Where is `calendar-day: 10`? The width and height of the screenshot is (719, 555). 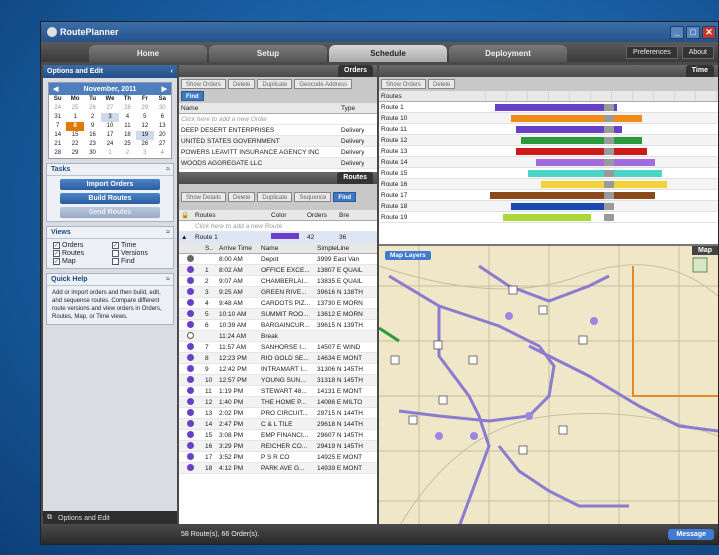
calendar-day: 10 is located at coordinates (109, 126).